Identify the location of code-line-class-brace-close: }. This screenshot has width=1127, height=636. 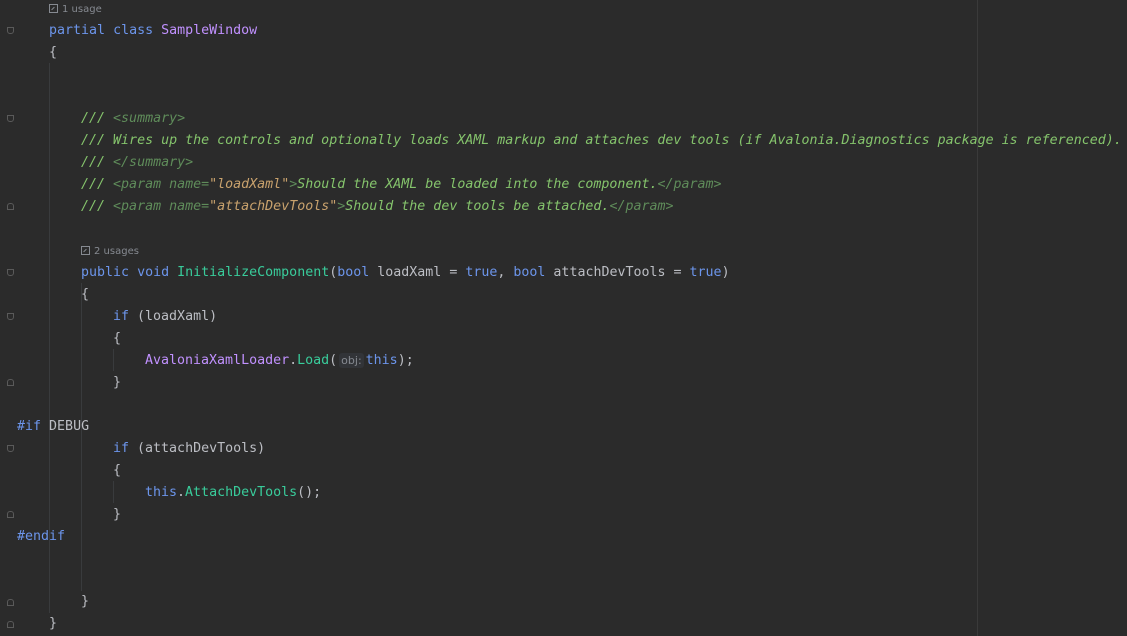
(53, 624).